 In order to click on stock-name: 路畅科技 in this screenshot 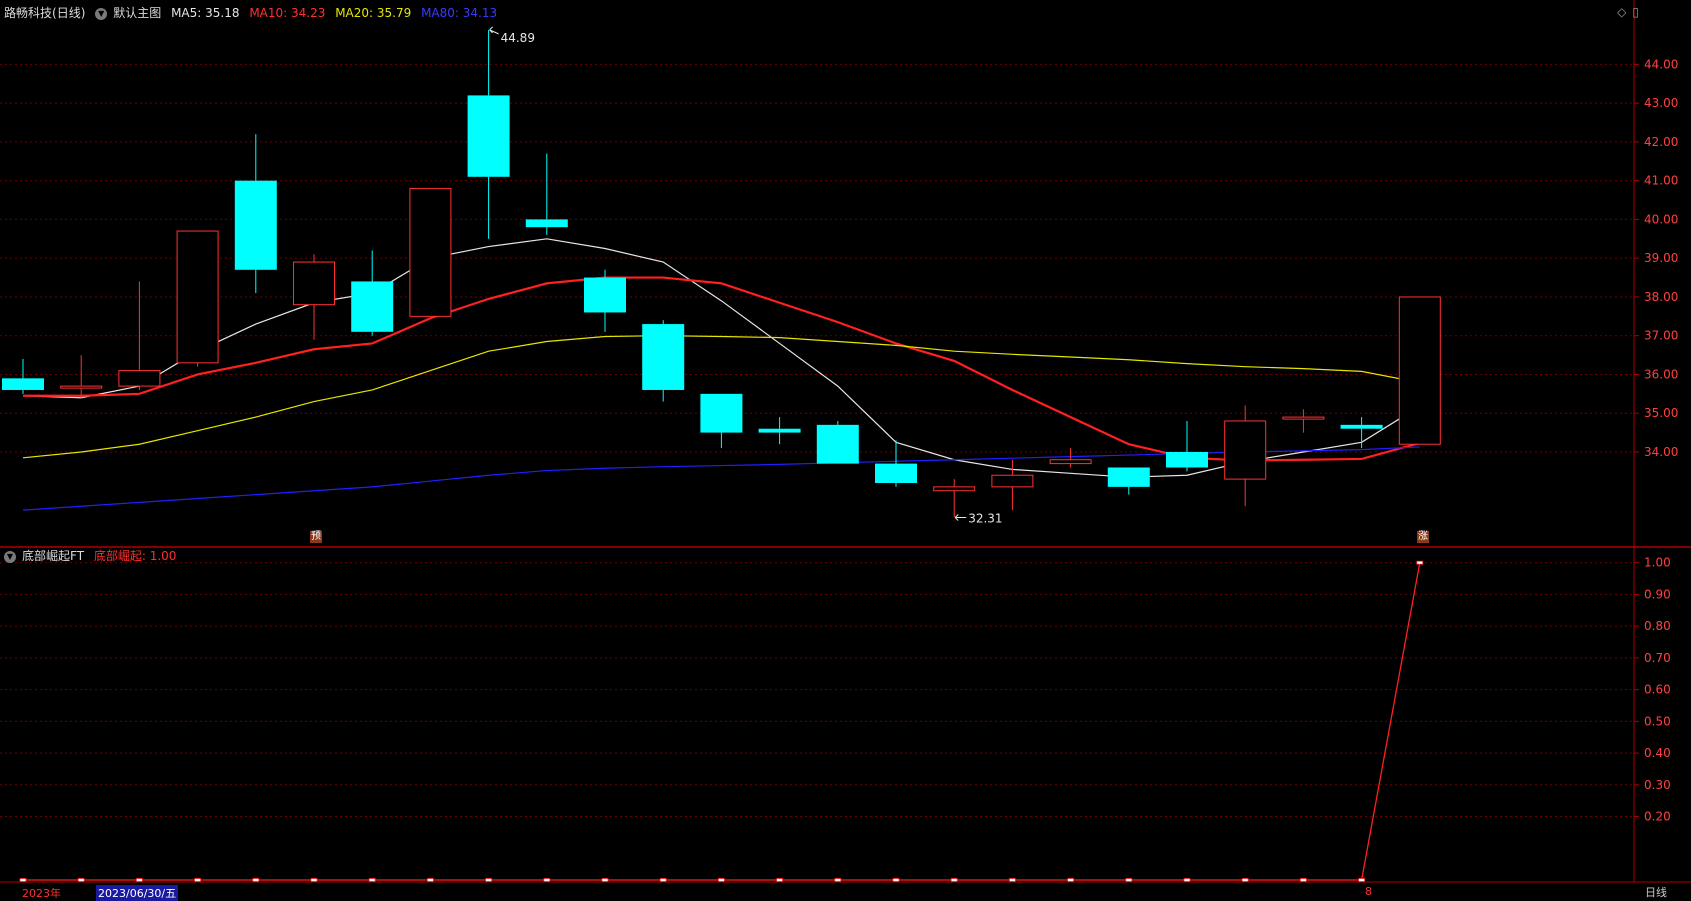, I will do `click(28, 13)`.